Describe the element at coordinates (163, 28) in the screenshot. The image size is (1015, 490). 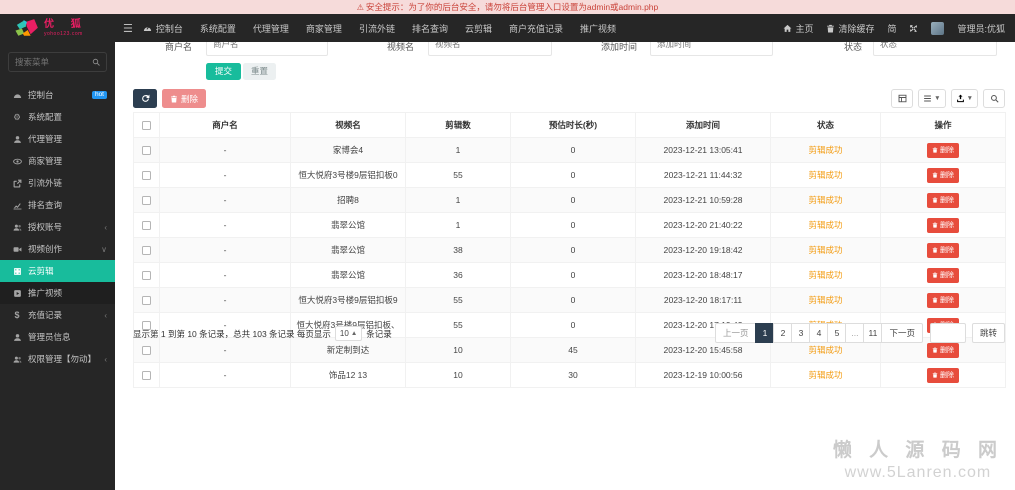
I see `nav-item-console: 控制台` at that location.